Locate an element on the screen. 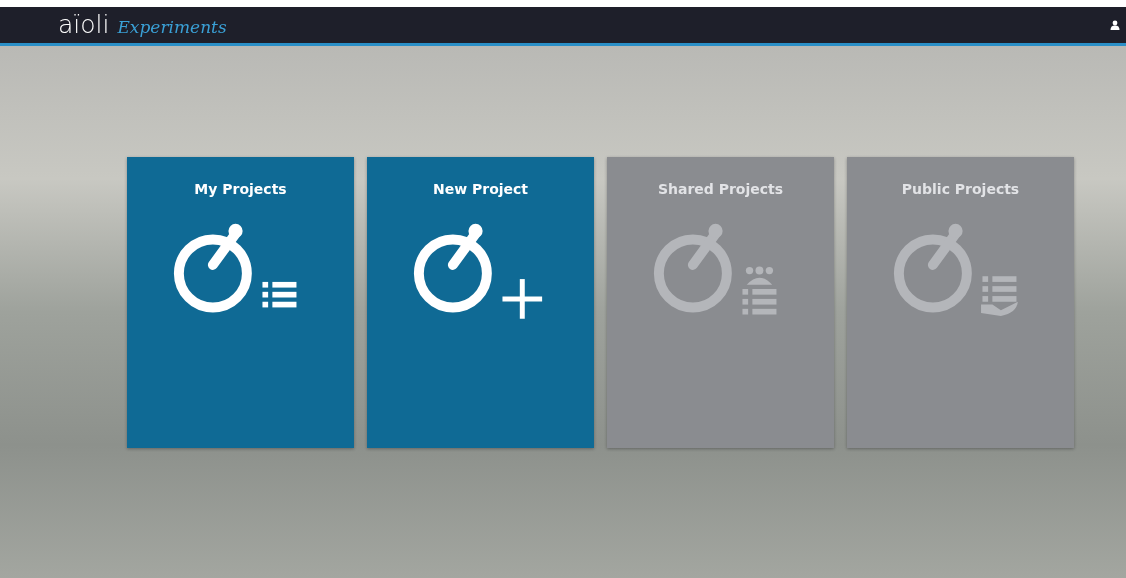  card-title: Shared Projects is located at coordinates (720, 189).